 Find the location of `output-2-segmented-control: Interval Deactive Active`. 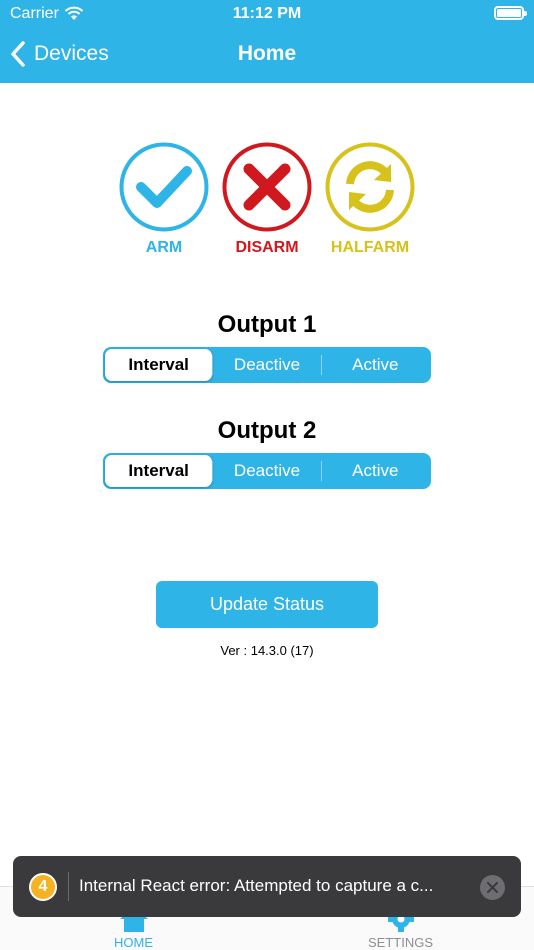

output-2-segmented-control: Interval Deactive Active is located at coordinates (267, 471).